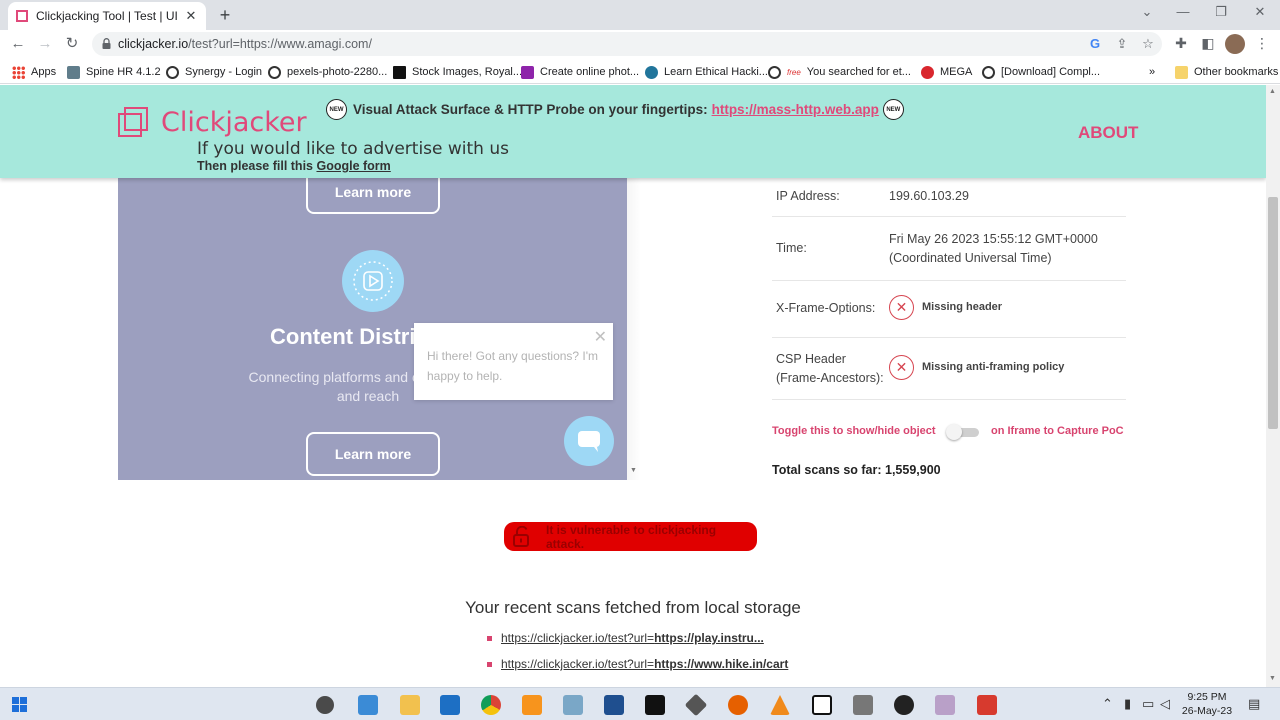 The width and height of the screenshot is (1280, 720). I want to click on restore-icon: ❐, so click(1221, 12).